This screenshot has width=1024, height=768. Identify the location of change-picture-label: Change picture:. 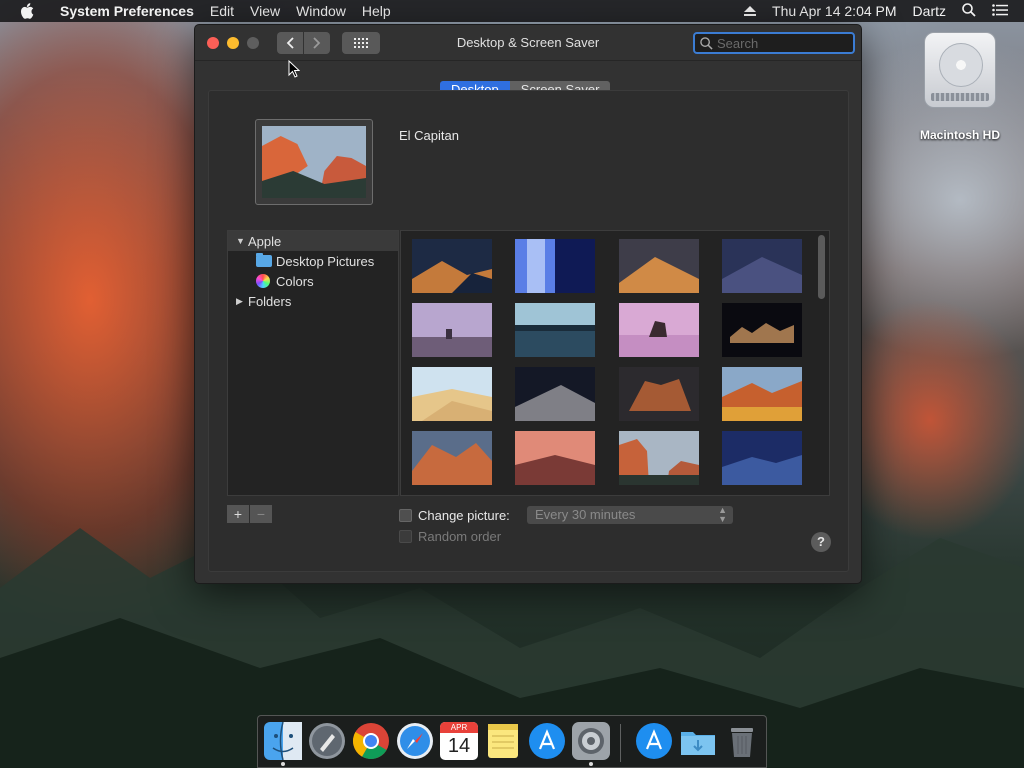
(464, 515).